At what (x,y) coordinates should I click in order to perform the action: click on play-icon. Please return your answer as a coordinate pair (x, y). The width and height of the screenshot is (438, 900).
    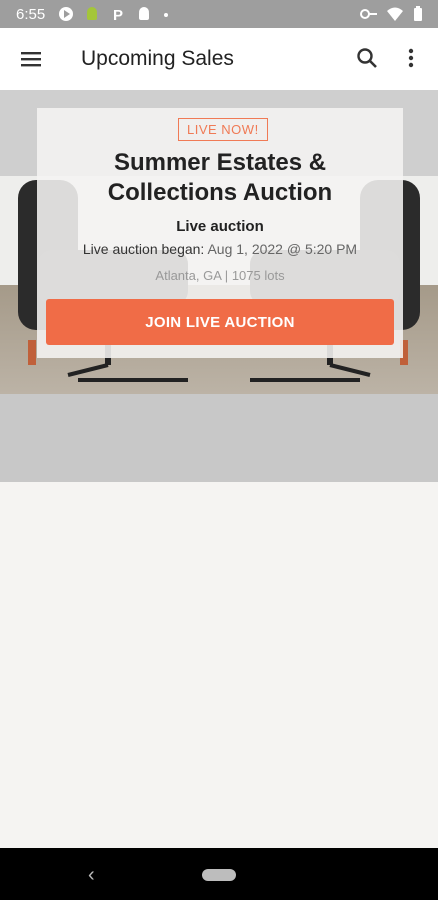
    Looking at the image, I should click on (66, 14).